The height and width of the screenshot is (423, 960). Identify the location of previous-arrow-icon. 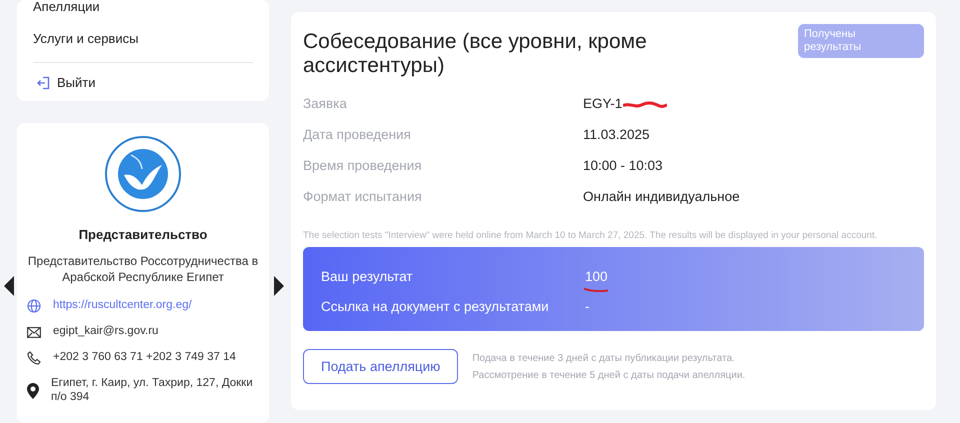
(9, 286).